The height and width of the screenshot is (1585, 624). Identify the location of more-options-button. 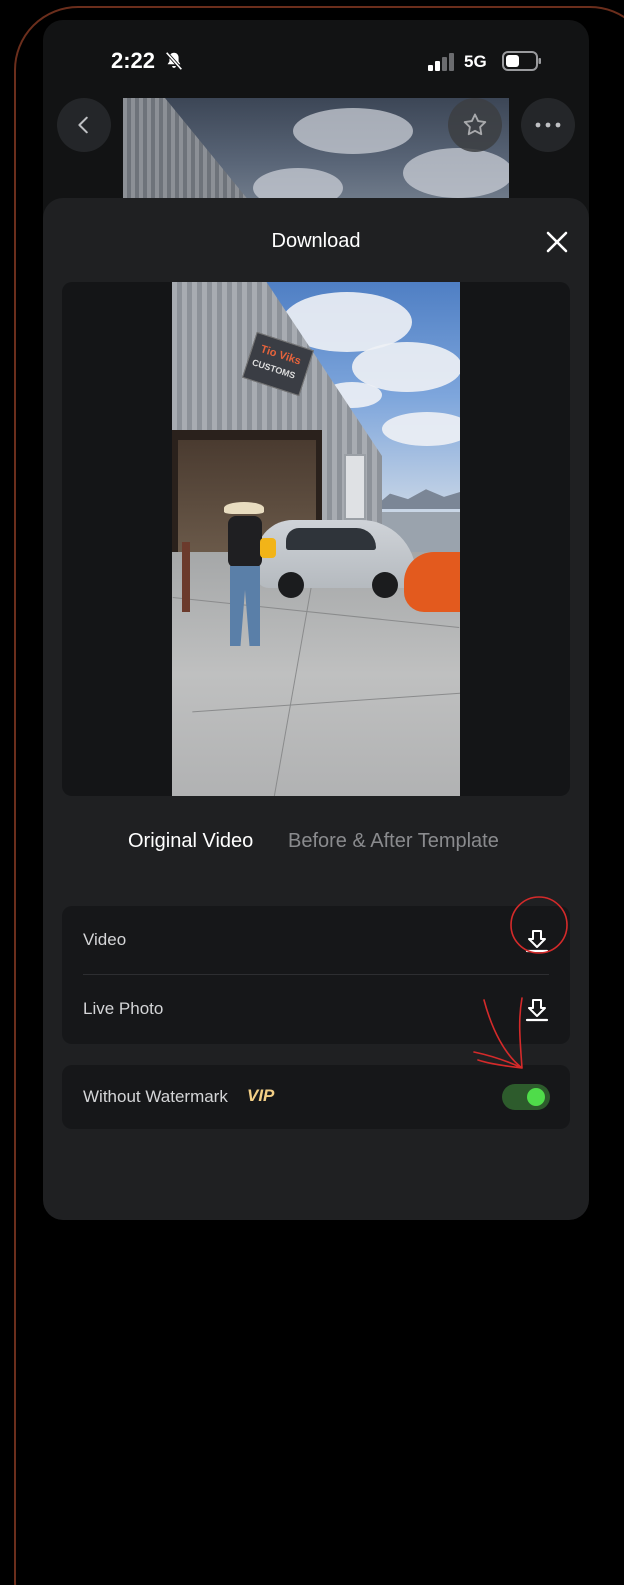
(548, 125).